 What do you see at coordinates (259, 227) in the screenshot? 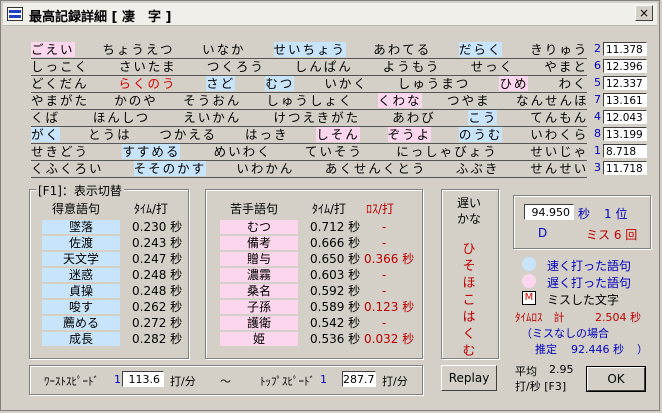
I see `bad-word: むつ` at bounding box center [259, 227].